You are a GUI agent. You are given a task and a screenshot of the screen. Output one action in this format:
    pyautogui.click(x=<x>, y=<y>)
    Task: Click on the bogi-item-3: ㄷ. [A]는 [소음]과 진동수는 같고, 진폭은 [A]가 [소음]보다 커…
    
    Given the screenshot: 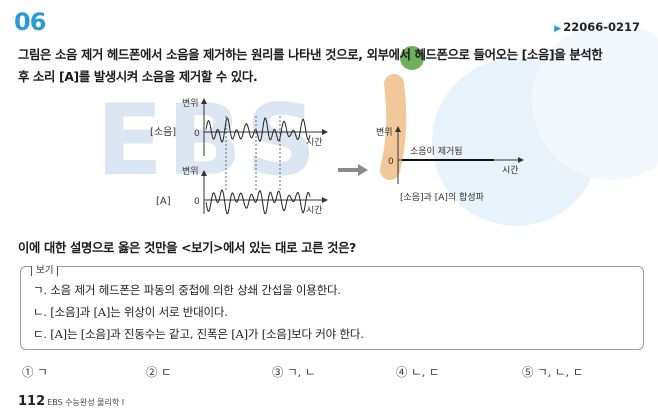 What is the action you would take?
    pyautogui.click(x=198, y=334)
    